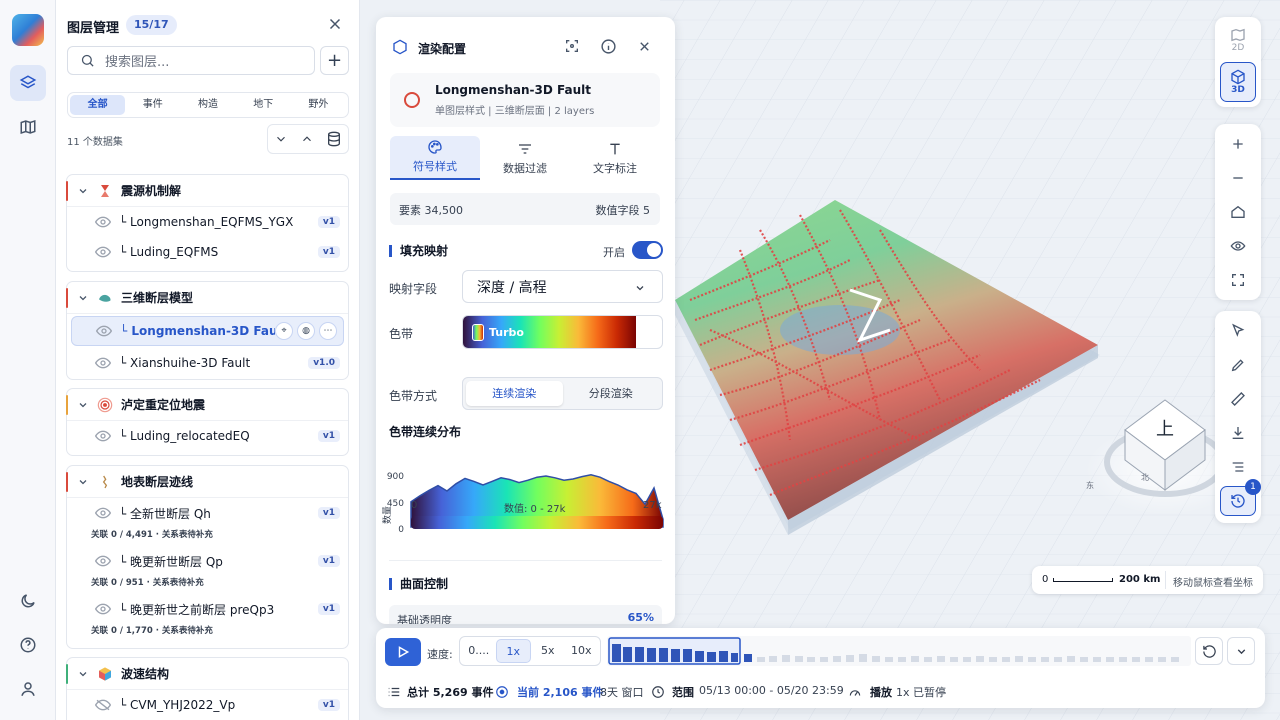 The height and width of the screenshot is (720, 1280). I want to click on layer-name: └ 晚更新世之前断层 preQp3, so click(197, 609).